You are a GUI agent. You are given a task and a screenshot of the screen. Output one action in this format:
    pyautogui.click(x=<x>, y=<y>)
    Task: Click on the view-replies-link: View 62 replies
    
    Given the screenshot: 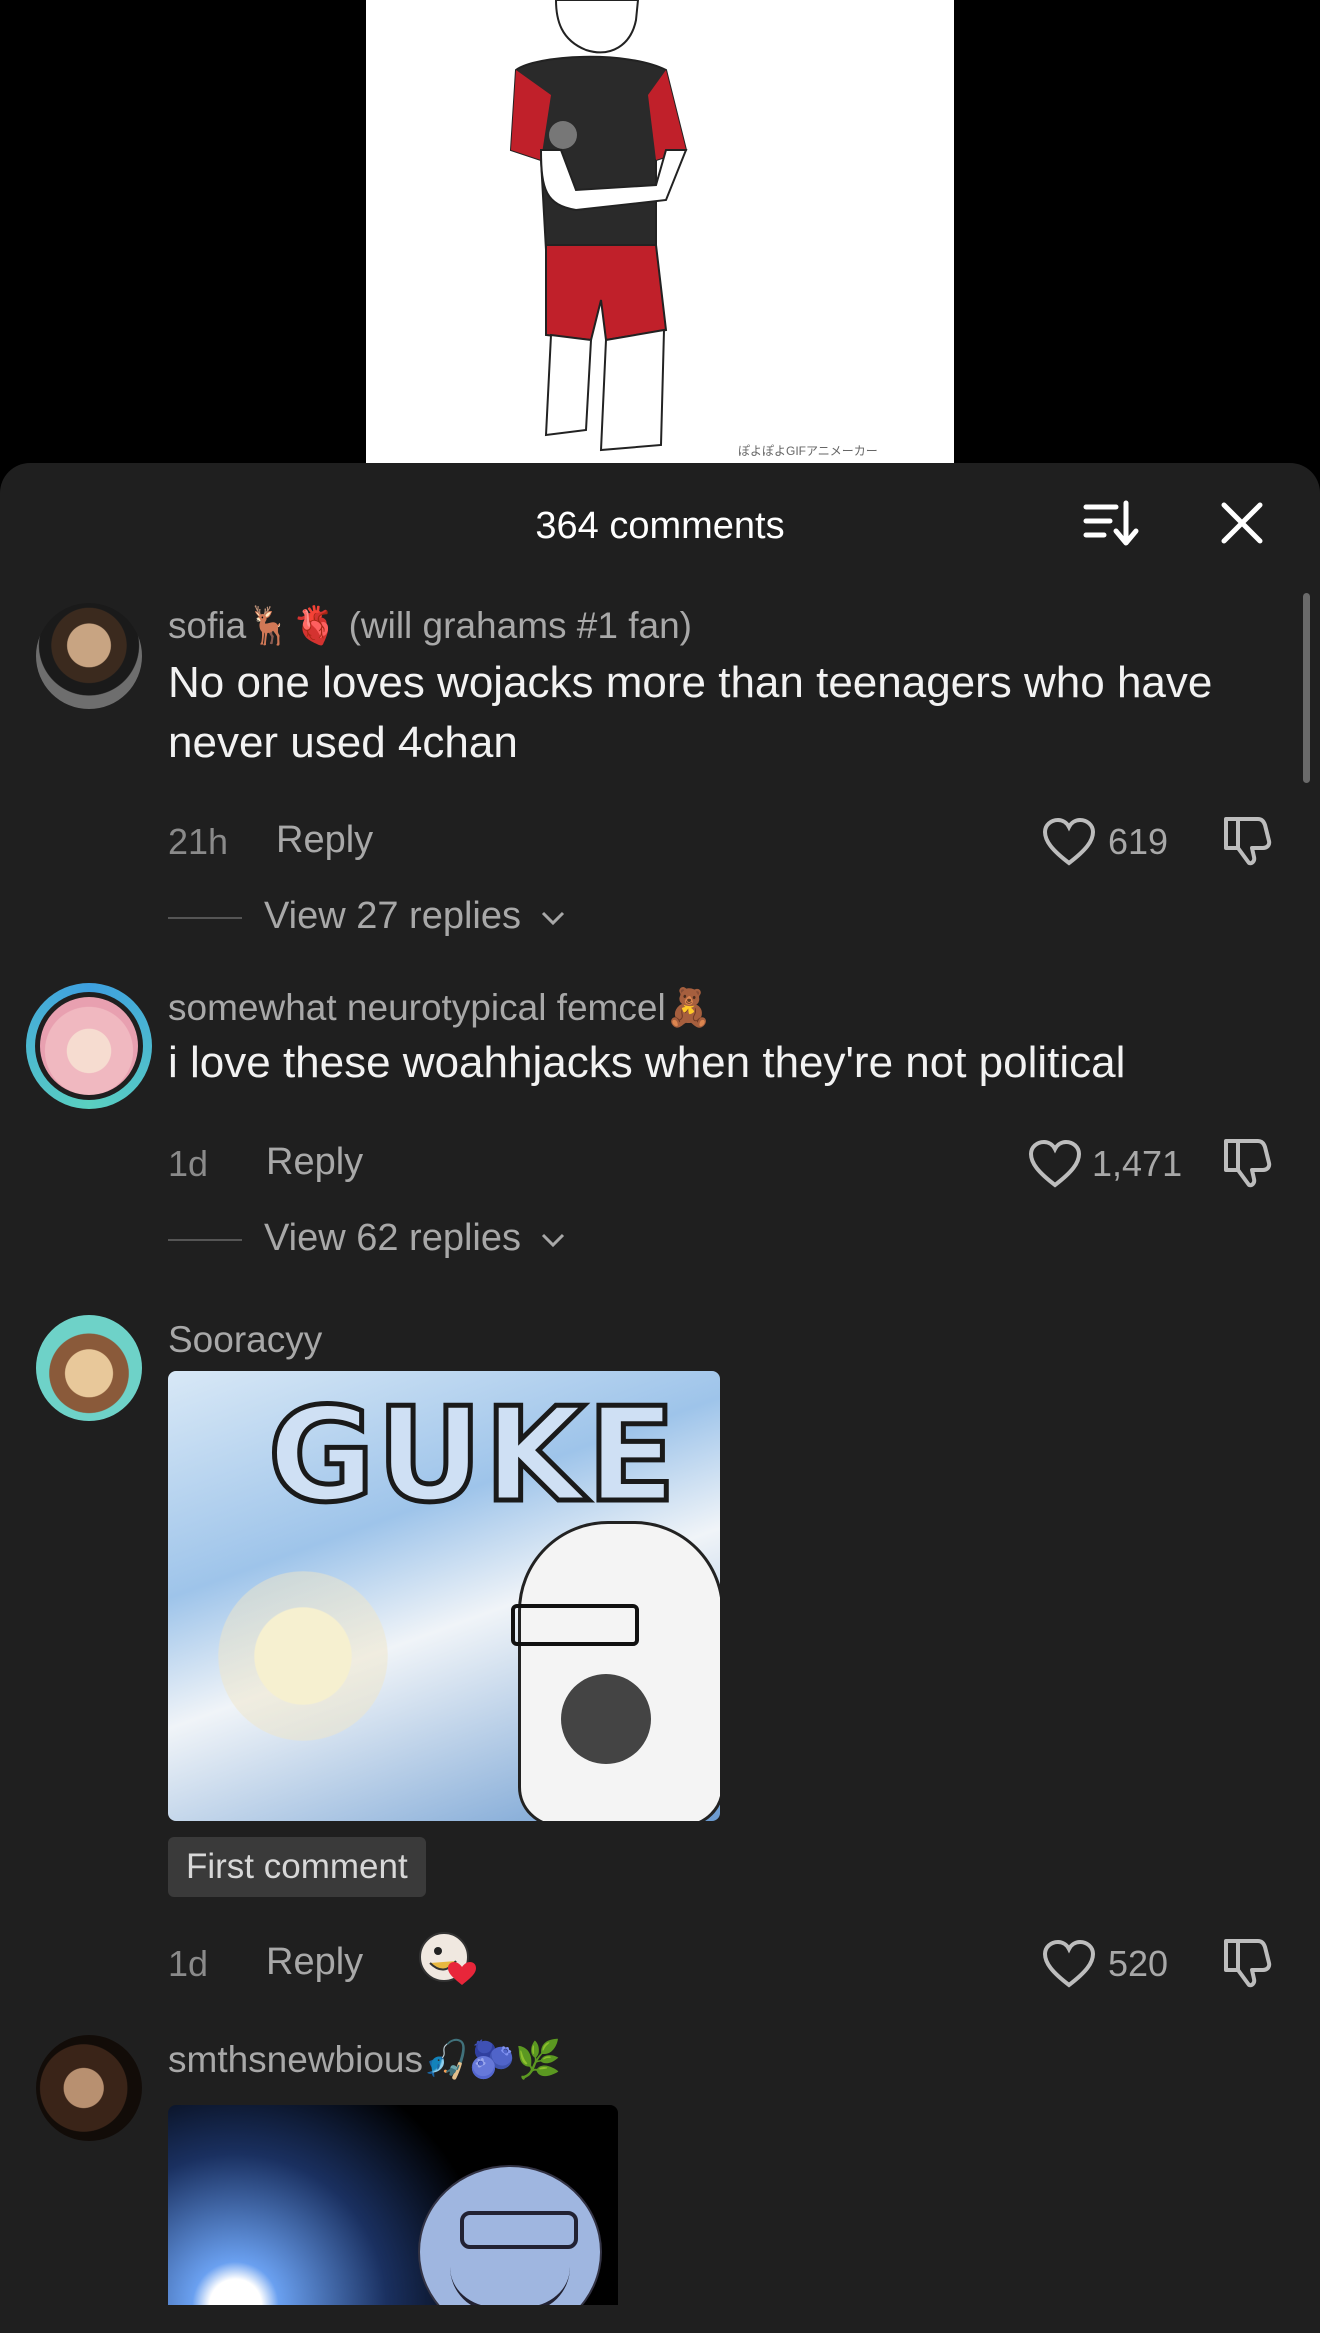 What is the action you would take?
    pyautogui.click(x=367, y=1238)
    